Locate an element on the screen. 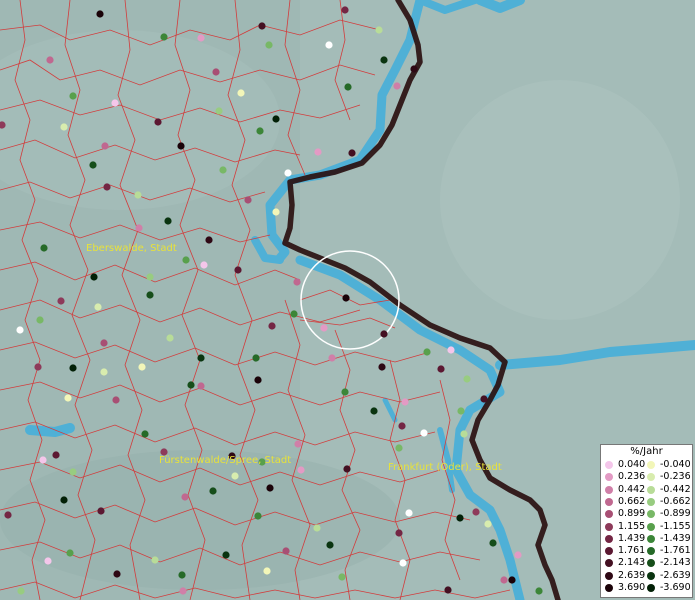  city-label-eberswalde: Eberswalde, Stadt is located at coordinates (131, 248).